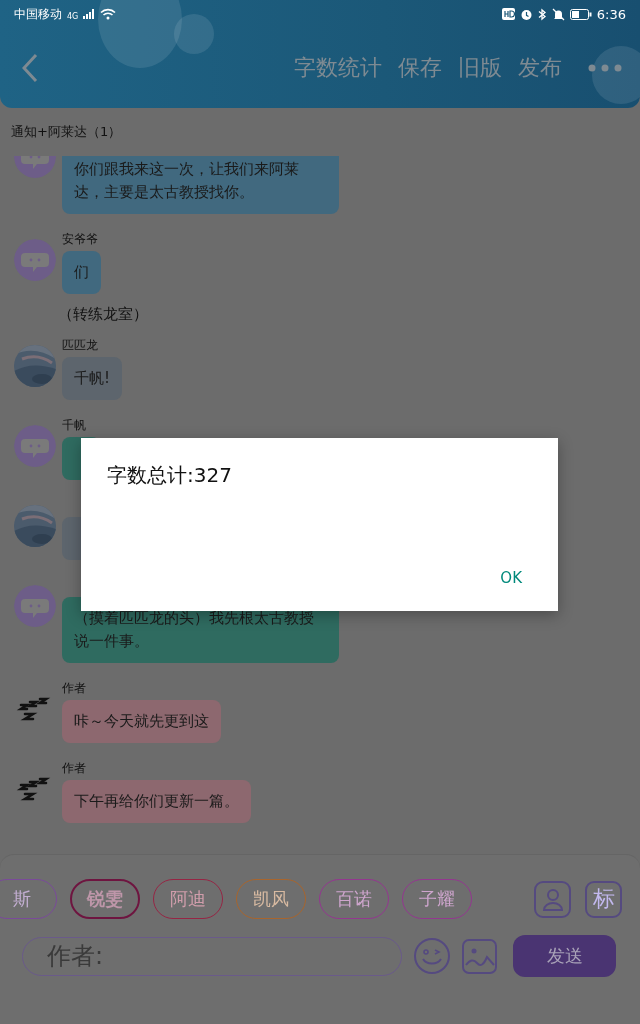  I want to click on conversation-title: 通知+阿莱达（1）, so click(66, 132).